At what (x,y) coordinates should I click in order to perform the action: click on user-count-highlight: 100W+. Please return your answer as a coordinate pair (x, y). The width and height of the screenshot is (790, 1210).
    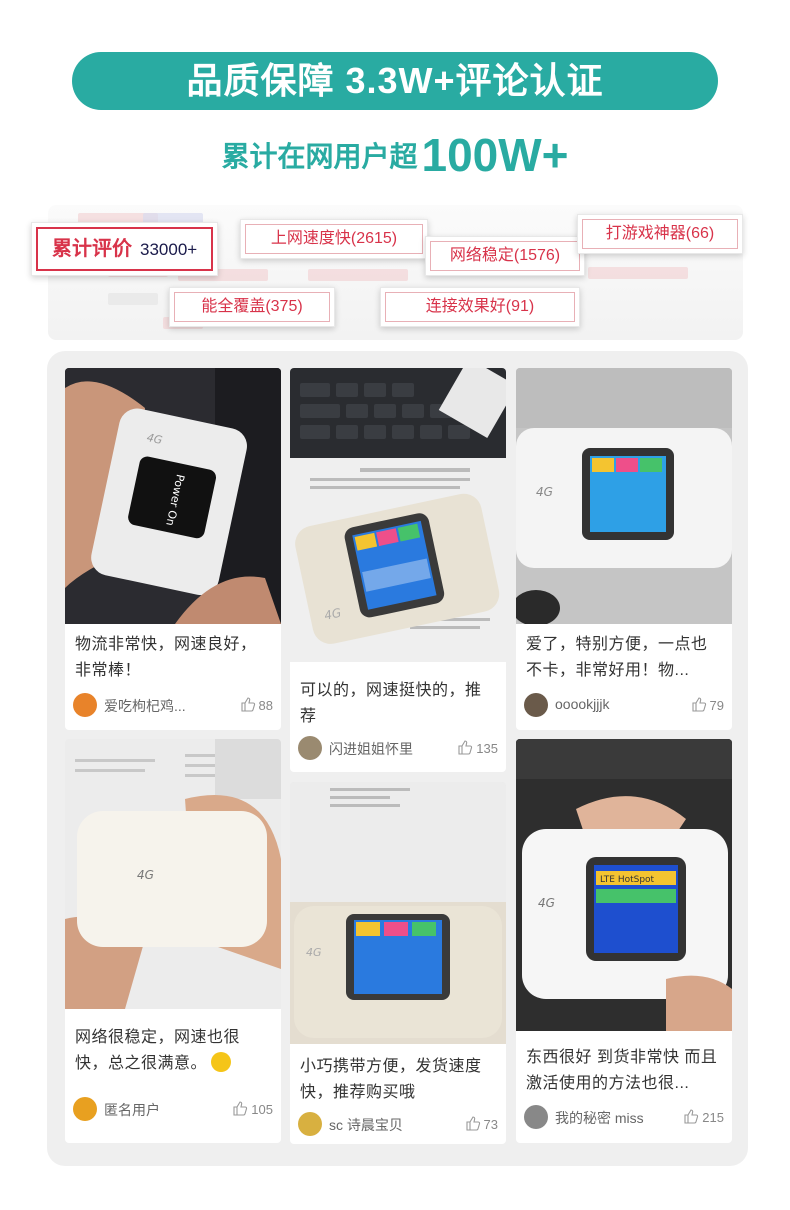
    Looking at the image, I should click on (495, 155).